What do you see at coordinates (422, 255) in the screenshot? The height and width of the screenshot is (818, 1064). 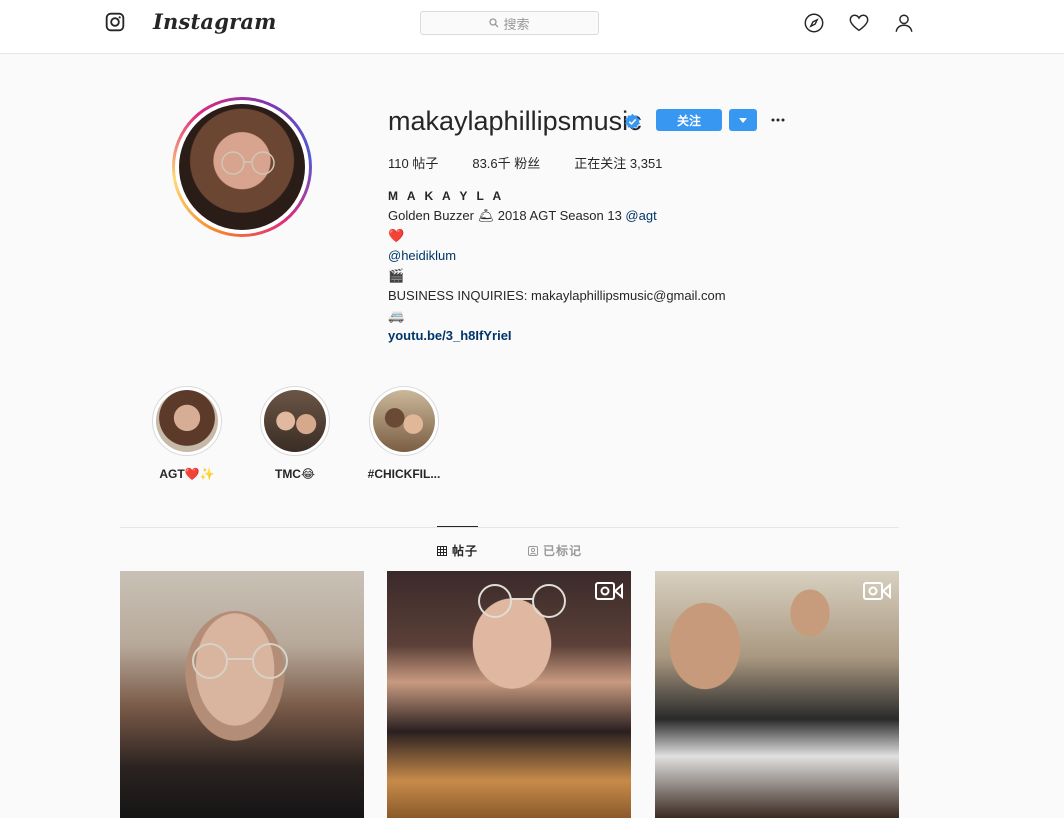 I see `mention-link-heidiklum: @heidiklum` at bounding box center [422, 255].